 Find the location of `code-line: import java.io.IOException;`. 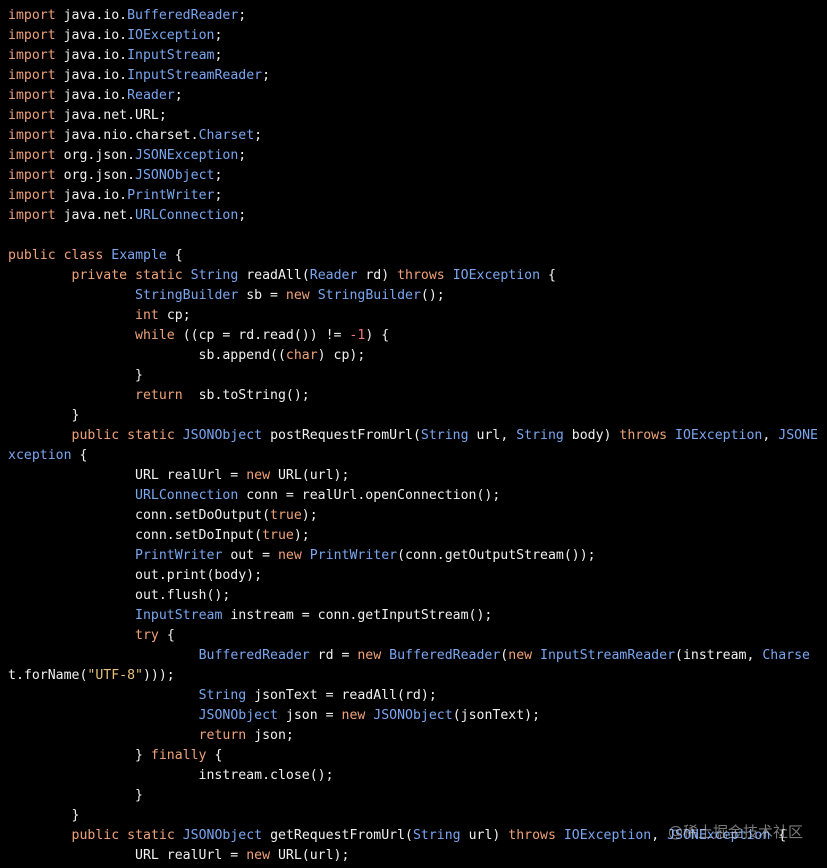

code-line: import java.io.IOException; is located at coordinates (417, 36).